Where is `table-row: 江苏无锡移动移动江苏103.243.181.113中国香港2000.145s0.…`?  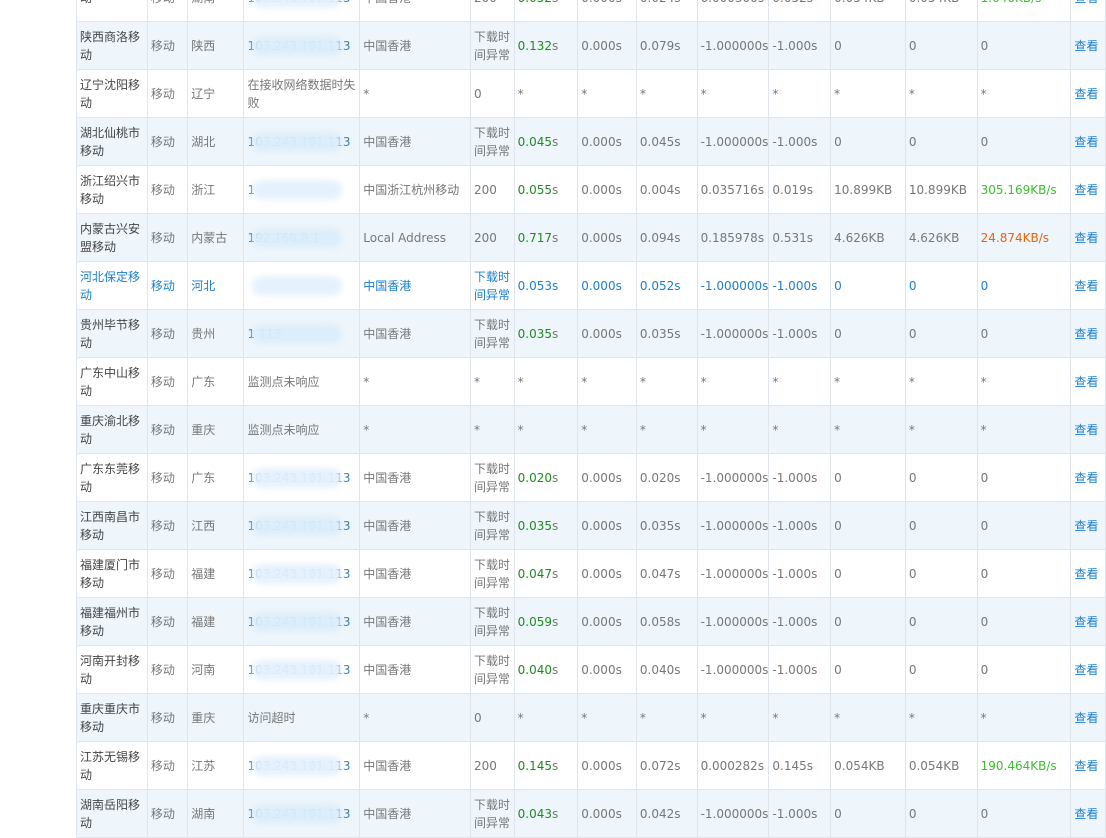
table-row: 江苏无锡移动移动江苏103.243.181.113中国香港2000.145s0.… is located at coordinates (591, 765).